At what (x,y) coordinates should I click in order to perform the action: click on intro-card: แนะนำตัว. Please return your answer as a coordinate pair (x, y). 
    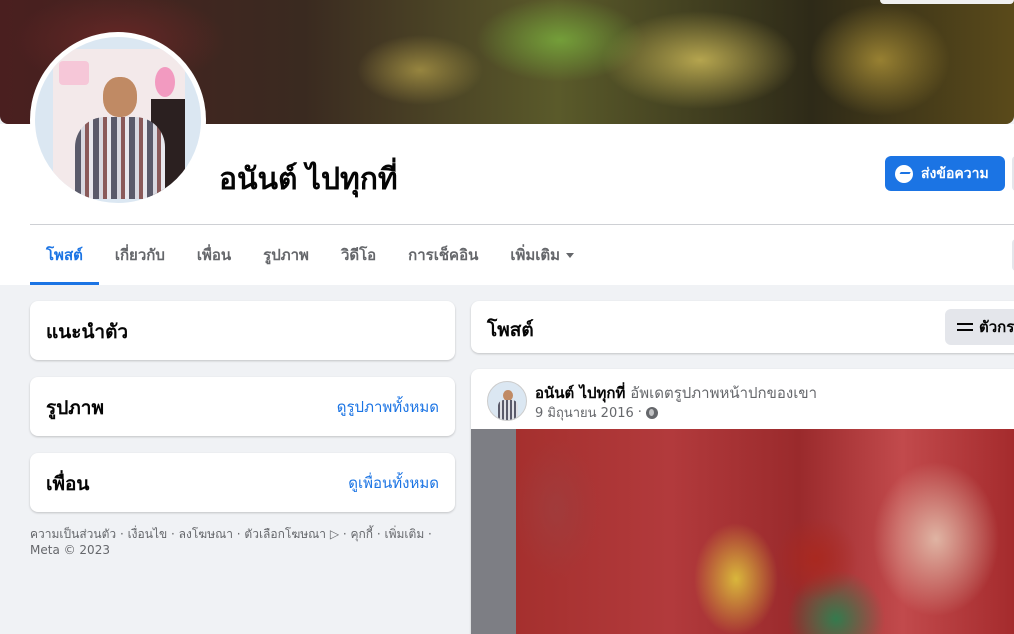
    Looking at the image, I should click on (242, 330).